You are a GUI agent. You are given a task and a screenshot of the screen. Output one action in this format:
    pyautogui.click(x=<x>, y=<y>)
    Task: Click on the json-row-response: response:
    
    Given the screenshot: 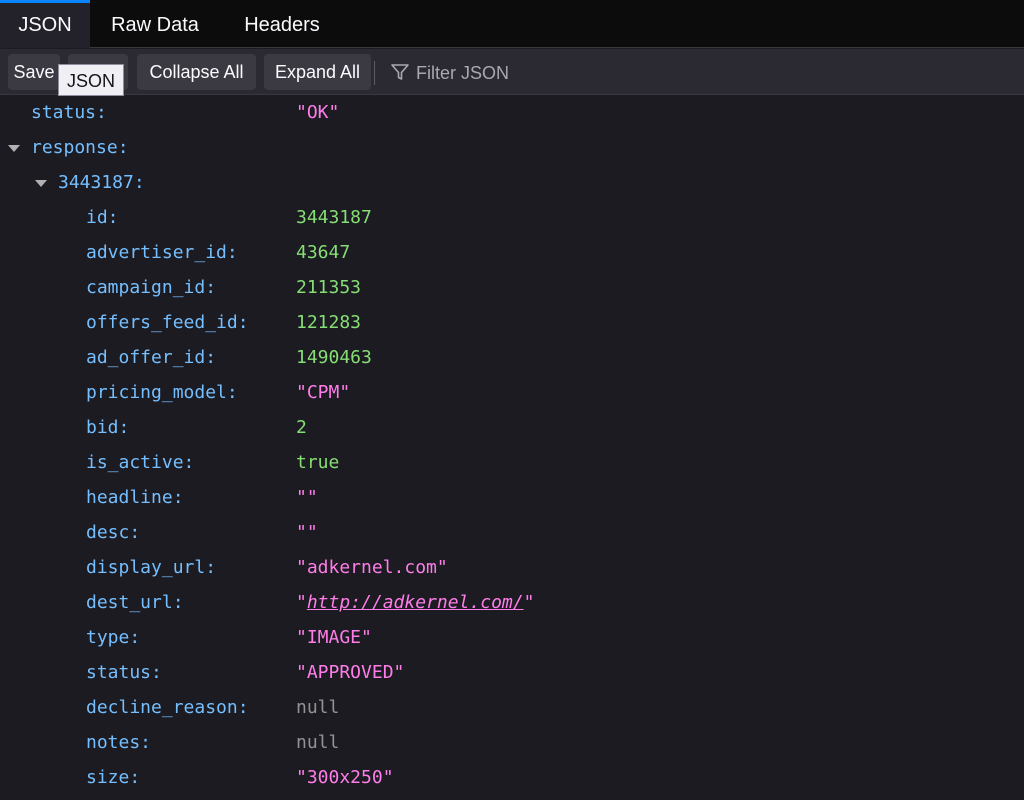 What is the action you would take?
    pyautogui.click(x=512, y=147)
    